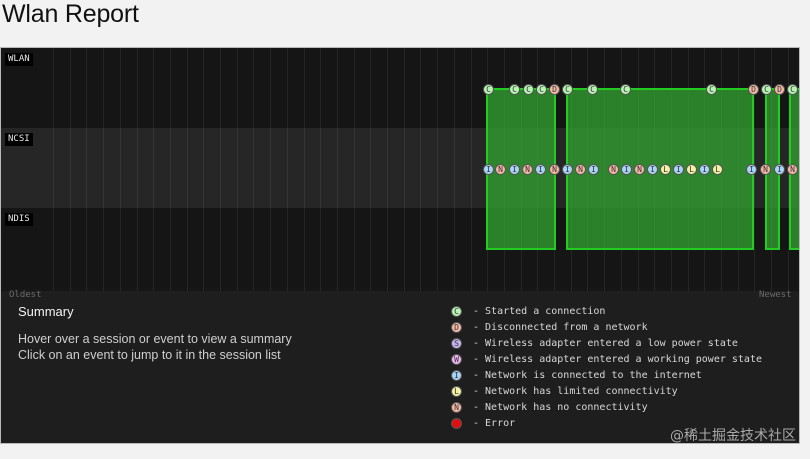 The width and height of the screenshot is (810, 459). Describe the element at coordinates (25, 295) in the screenshot. I see `axis-start-label: Oldest` at that location.